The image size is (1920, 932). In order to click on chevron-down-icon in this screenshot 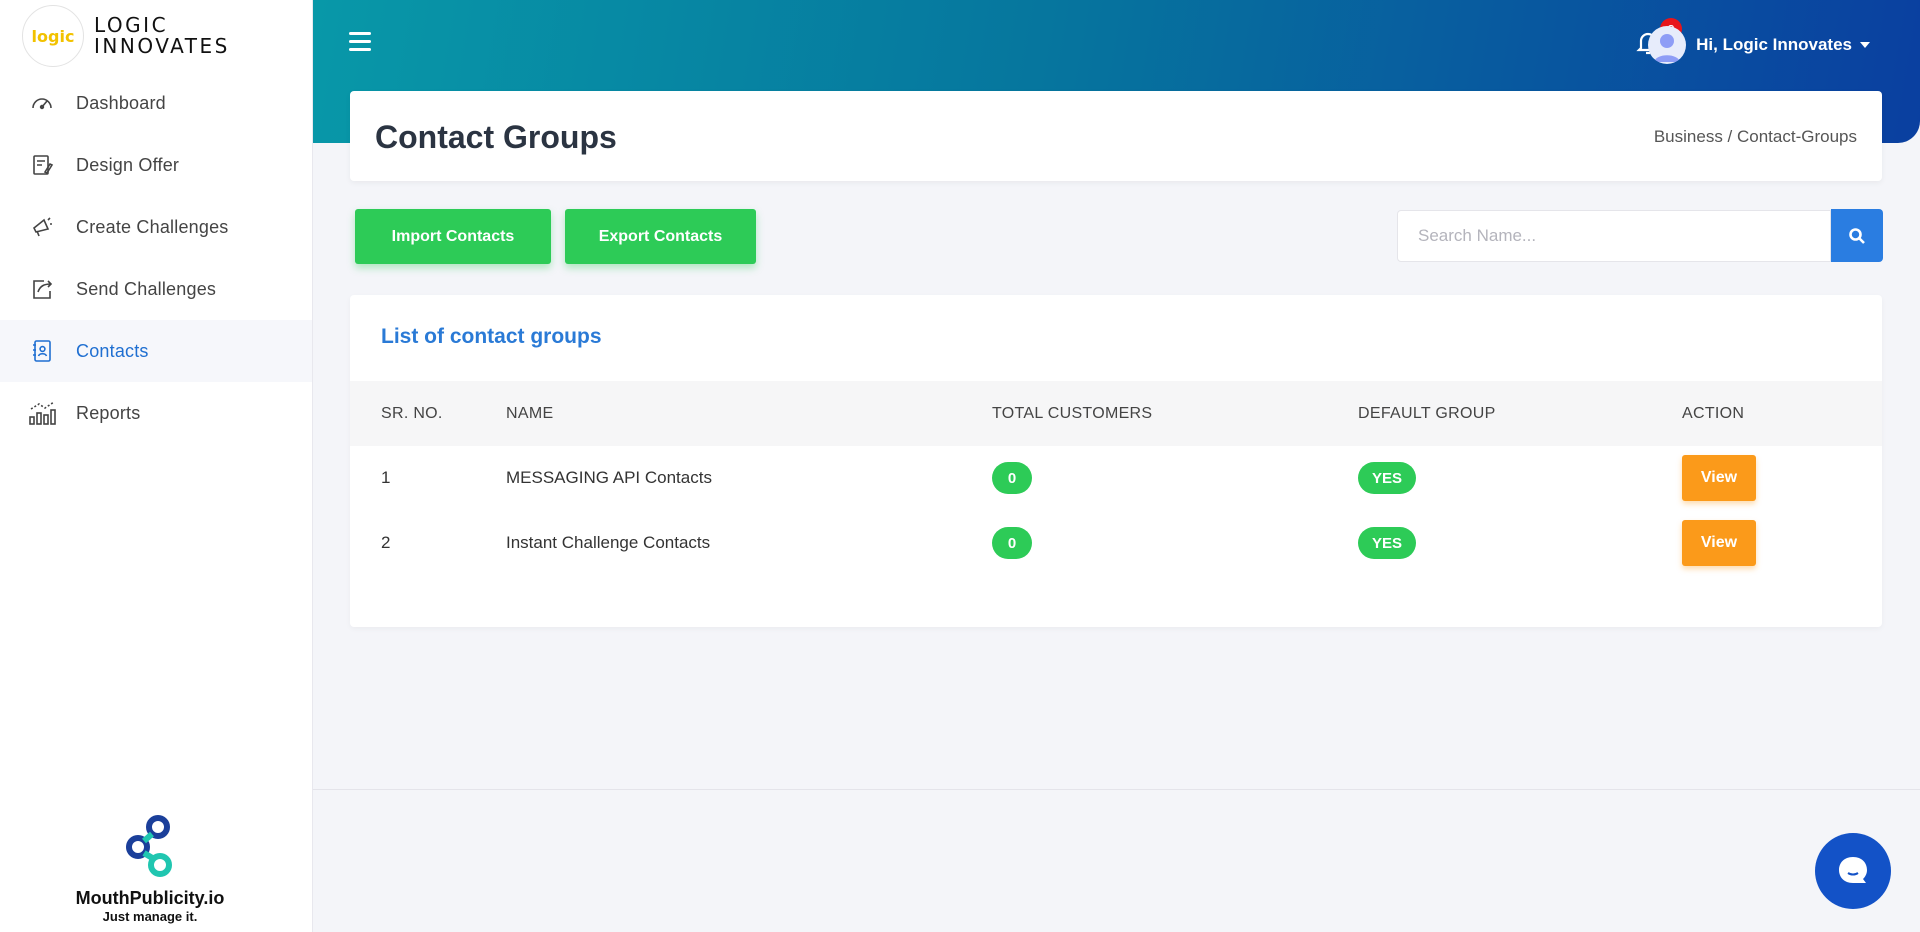, I will do `click(1865, 45)`.